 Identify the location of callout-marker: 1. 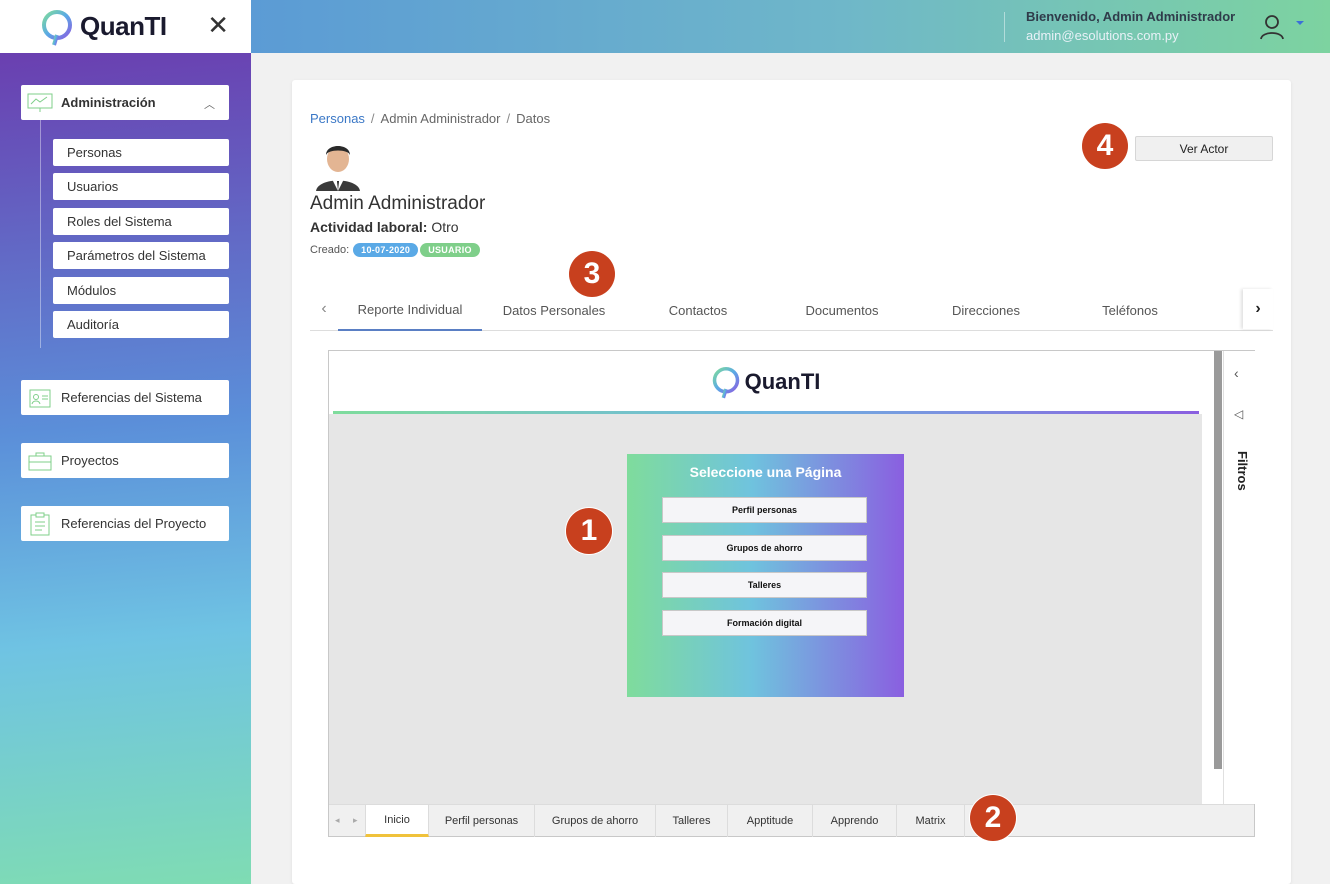
(589, 531).